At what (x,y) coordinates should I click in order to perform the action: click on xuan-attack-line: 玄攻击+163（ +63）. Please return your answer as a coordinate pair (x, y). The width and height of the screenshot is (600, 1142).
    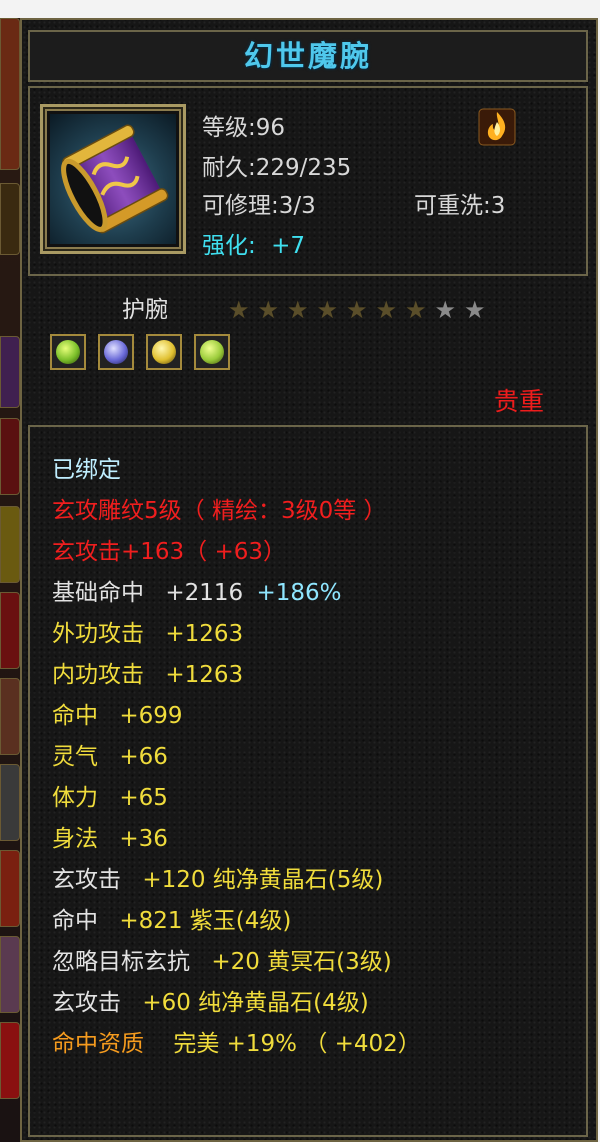
    Looking at the image, I should click on (169, 552).